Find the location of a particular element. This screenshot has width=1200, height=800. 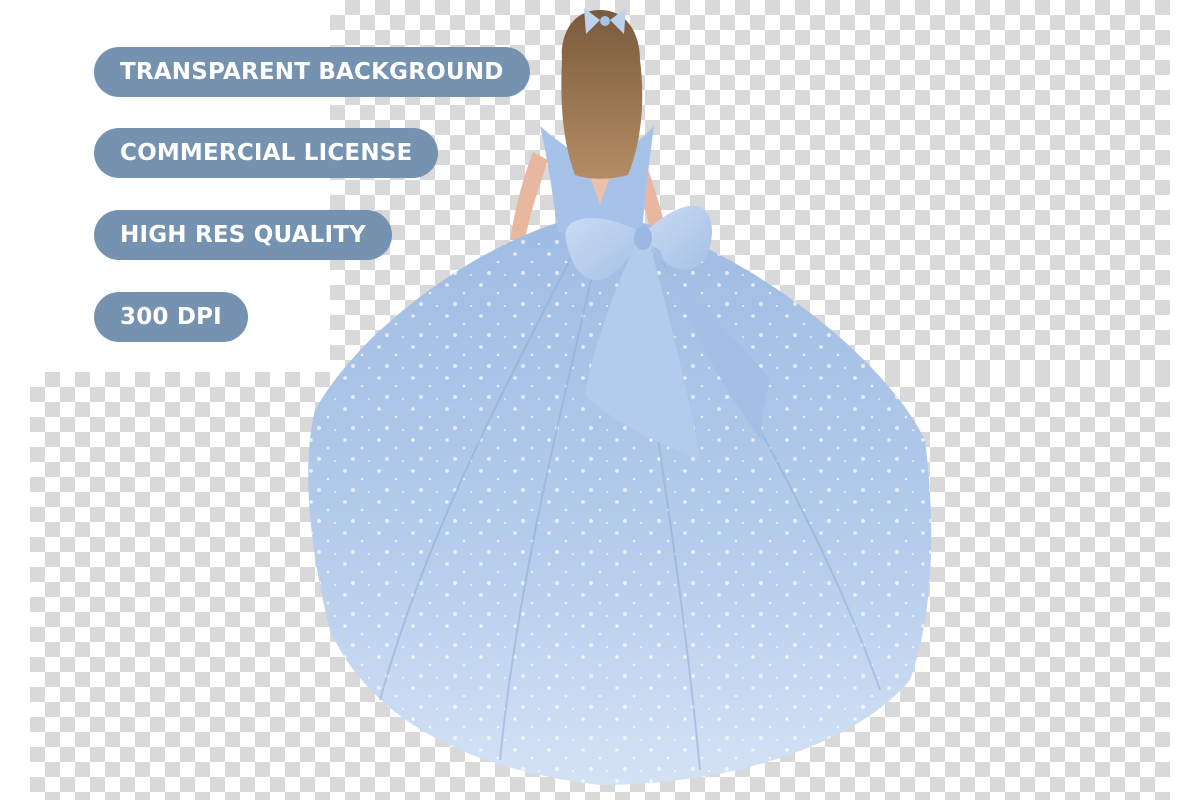

commercial-license-badge: COMMERCIAL LICENSE is located at coordinates (266, 153).